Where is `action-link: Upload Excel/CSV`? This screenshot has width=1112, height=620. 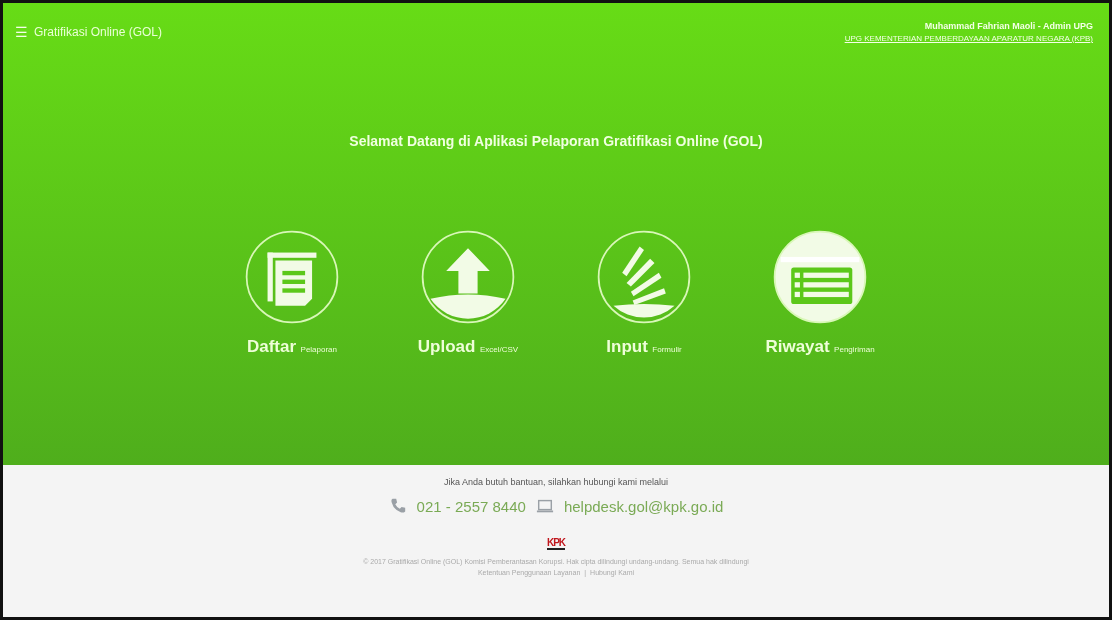
action-link: Upload Excel/CSV is located at coordinates (468, 347).